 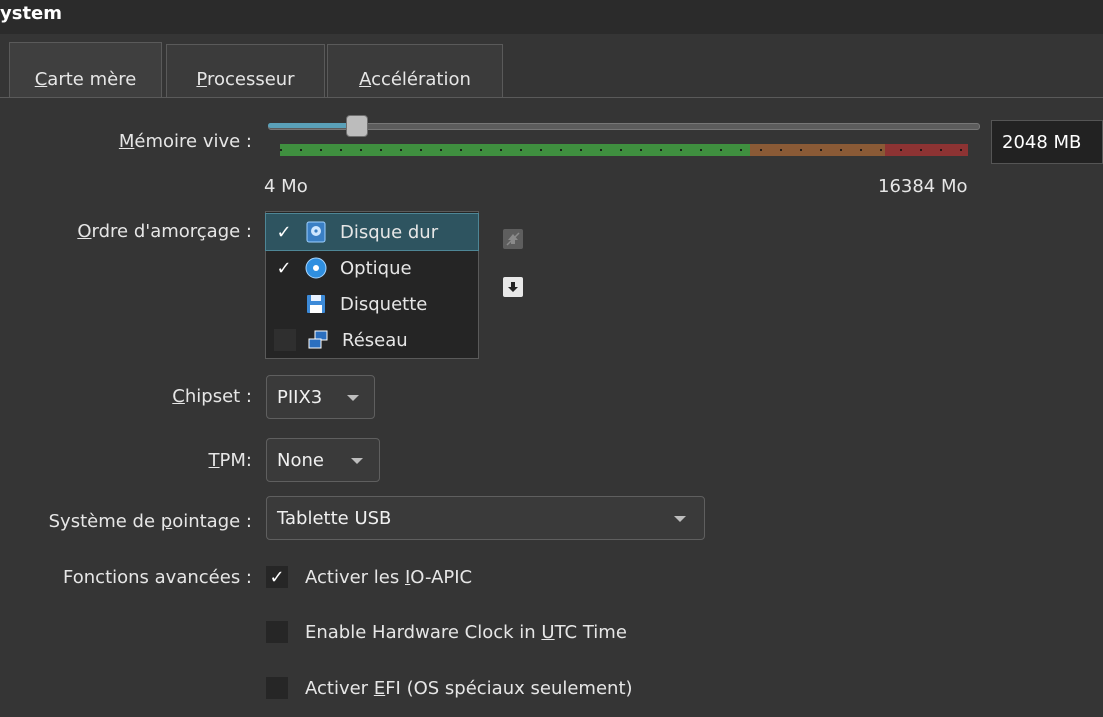 What do you see at coordinates (157, 577) in the screenshot?
I see `advanced-label: Fonctions avancées :` at bounding box center [157, 577].